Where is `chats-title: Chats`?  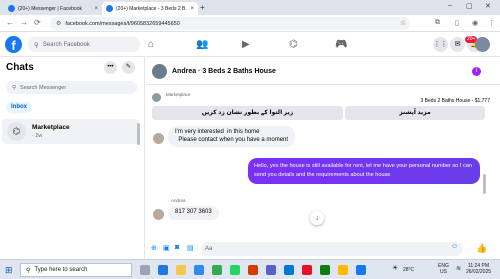 chats-title: Chats is located at coordinates (20, 67).